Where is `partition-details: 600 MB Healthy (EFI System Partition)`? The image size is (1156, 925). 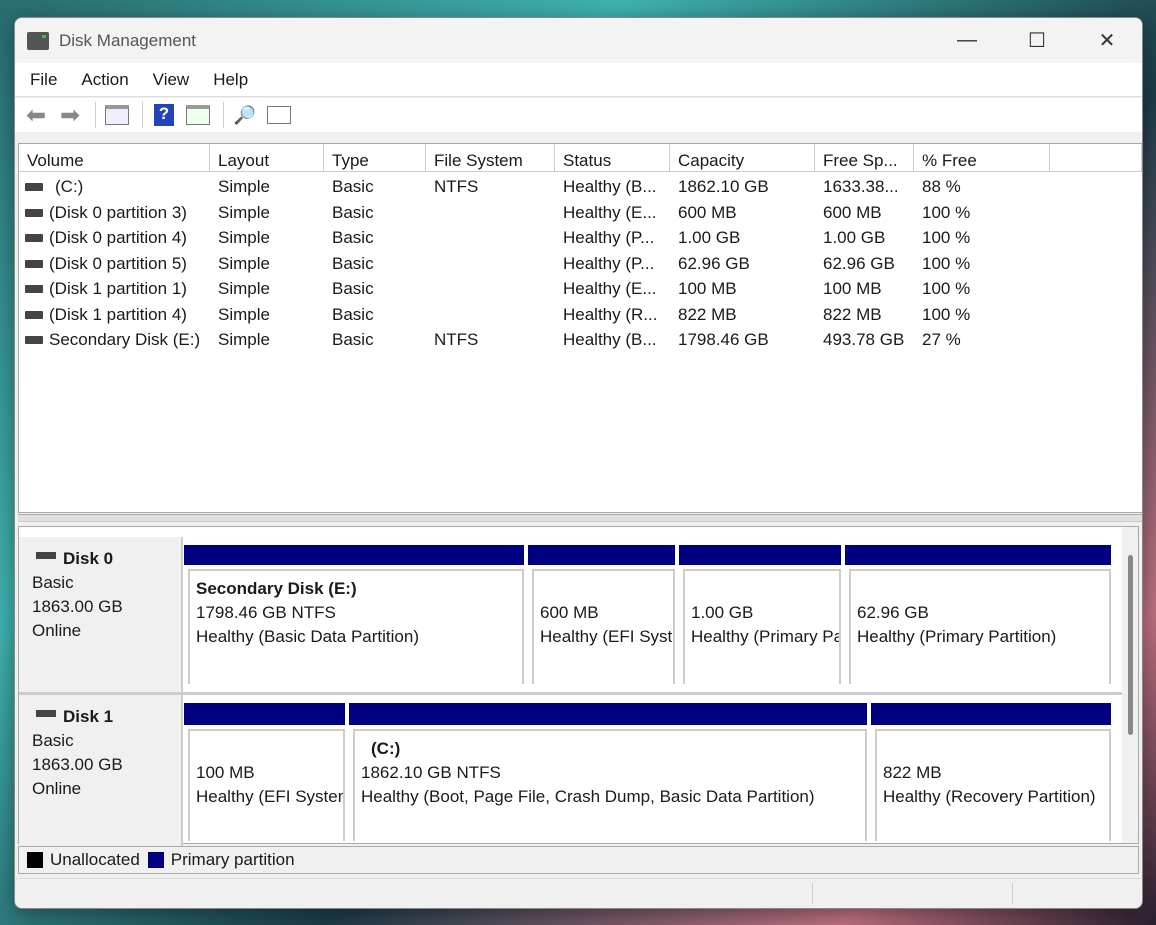
partition-details: 600 MB Healthy (EFI System Partition) is located at coordinates (603, 626).